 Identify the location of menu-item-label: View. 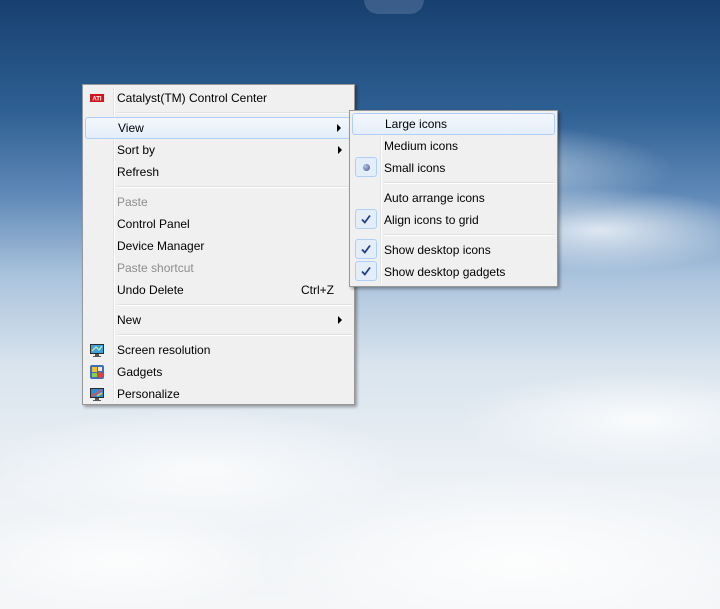
(131, 128).